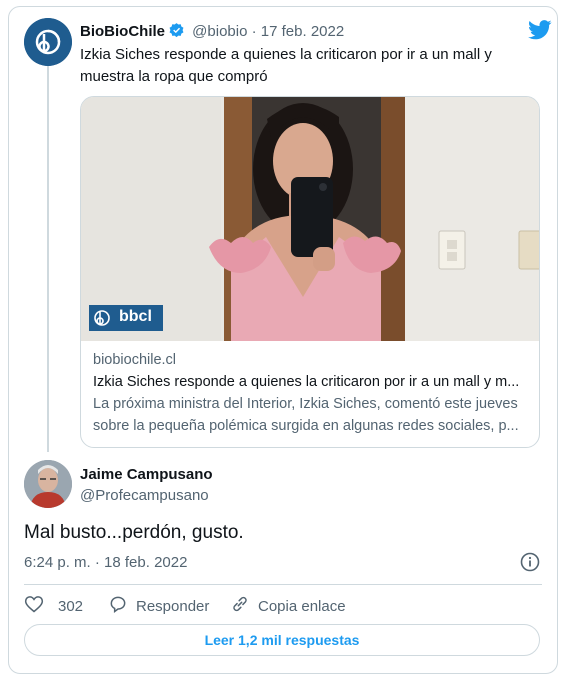 The image size is (568, 684). I want to click on copy-link-label: Copia enlace, so click(302, 606).